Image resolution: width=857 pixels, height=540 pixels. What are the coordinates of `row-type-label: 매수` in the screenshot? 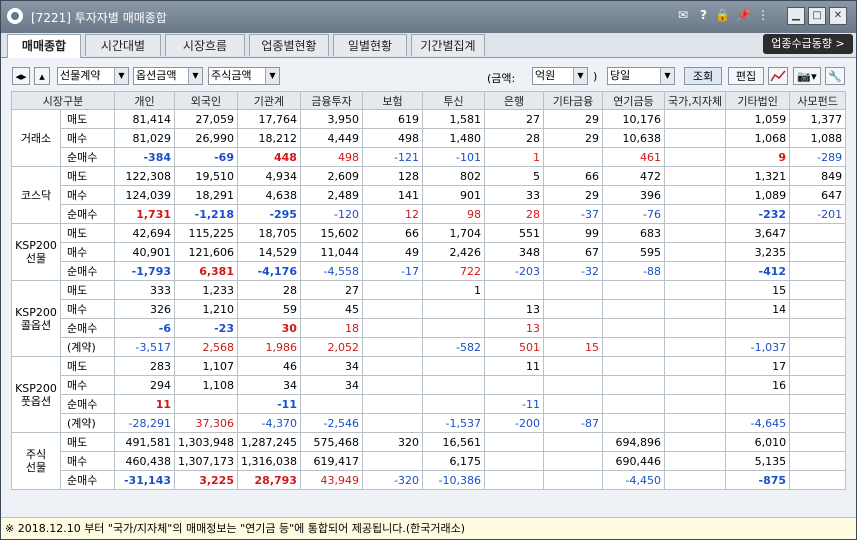 It's located at (87, 385).